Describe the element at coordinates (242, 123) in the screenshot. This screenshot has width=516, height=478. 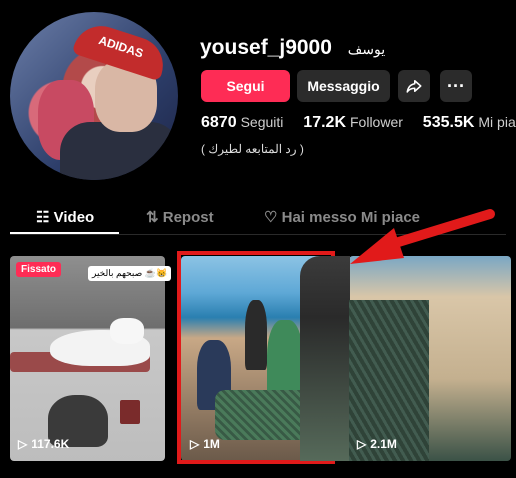
I see `stat-following: 6870 Seguiti` at that location.